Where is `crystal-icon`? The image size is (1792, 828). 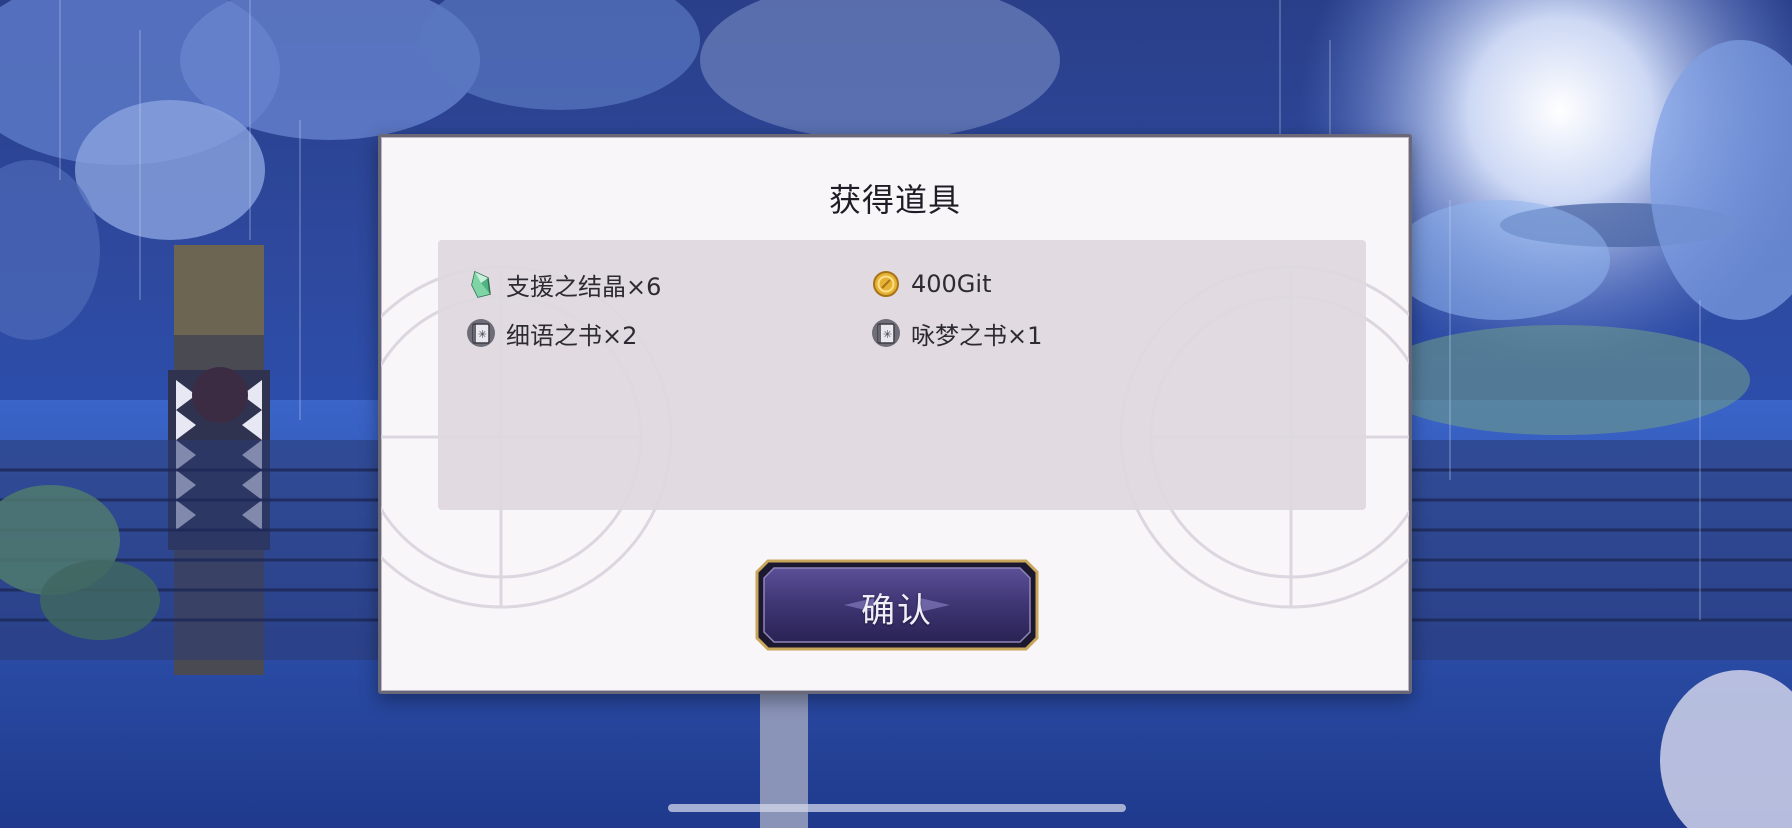
crystal-icon is located at coordinates (481, 284).